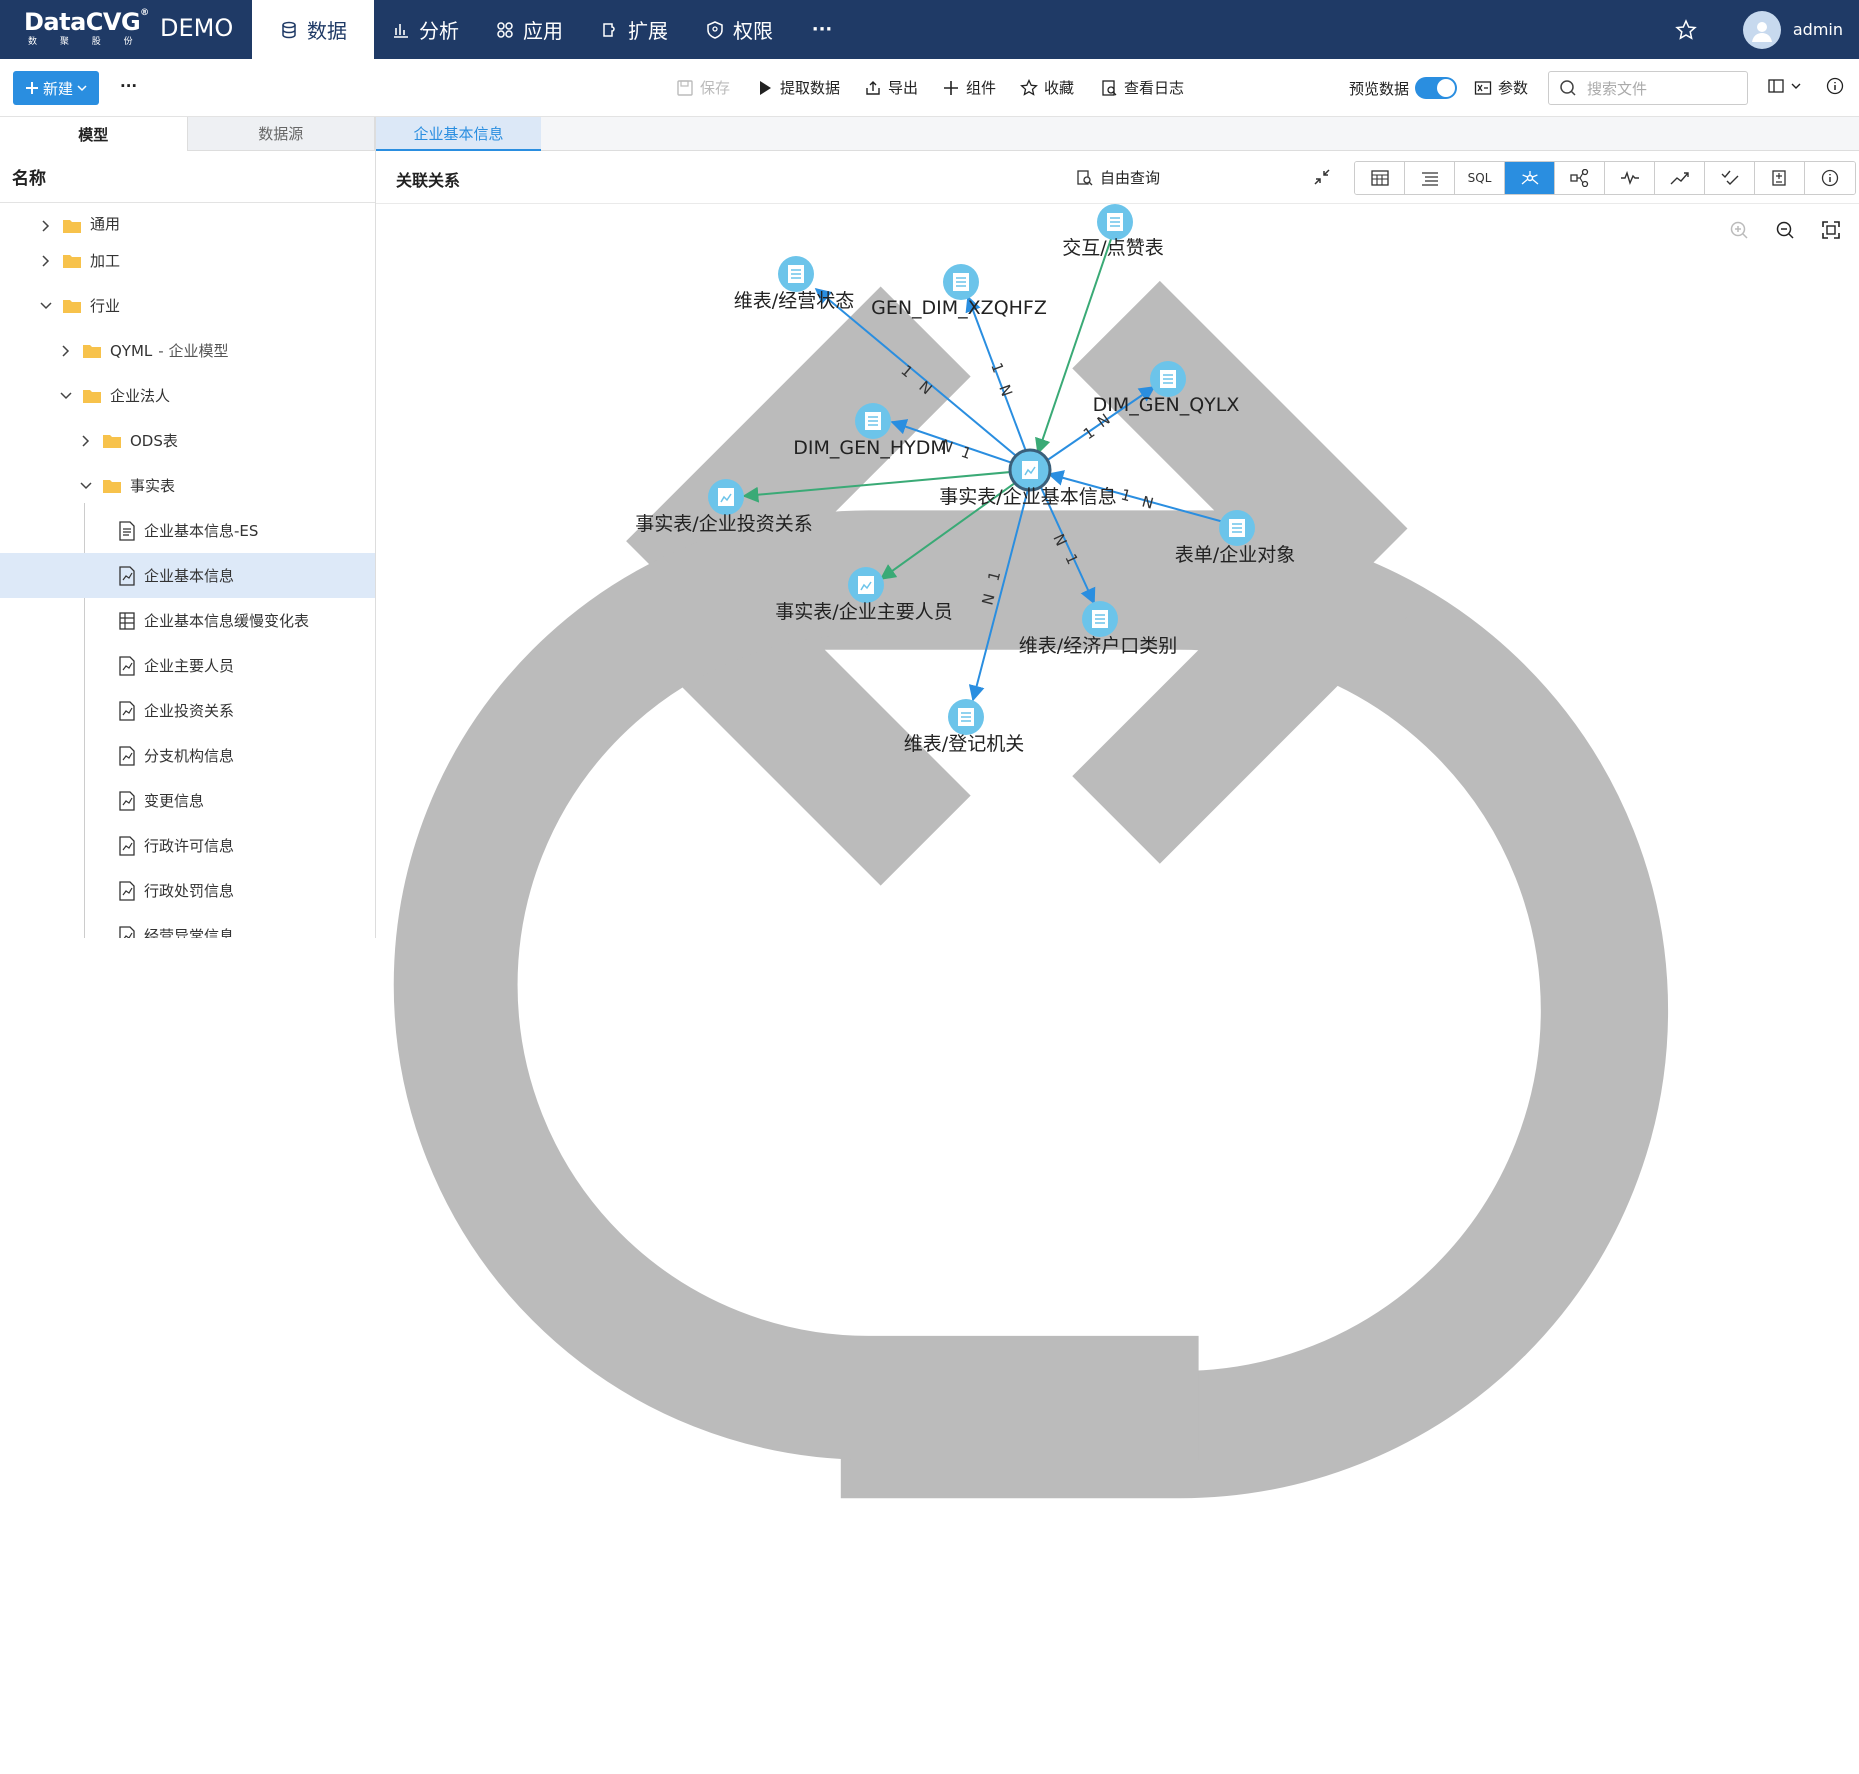 The height and width of the screenshot is (1774, 1859). What do you see at coordinates (187, 485) in the screenshot?
I see `tree-folder-fact: 事实表` at bounding box center [187, 485].